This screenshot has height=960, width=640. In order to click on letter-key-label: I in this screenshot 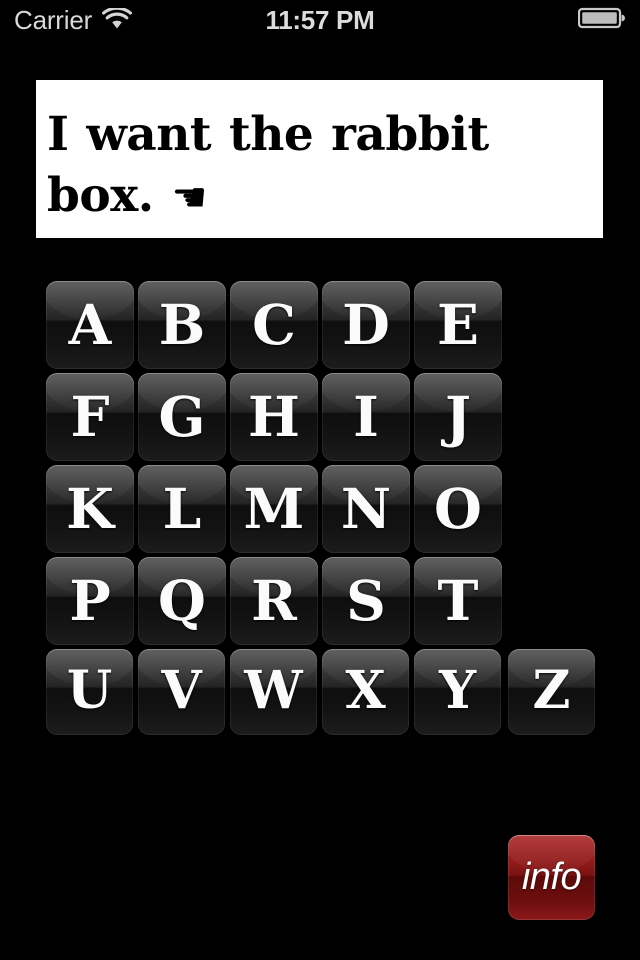, I will do `click(366, 416)`.